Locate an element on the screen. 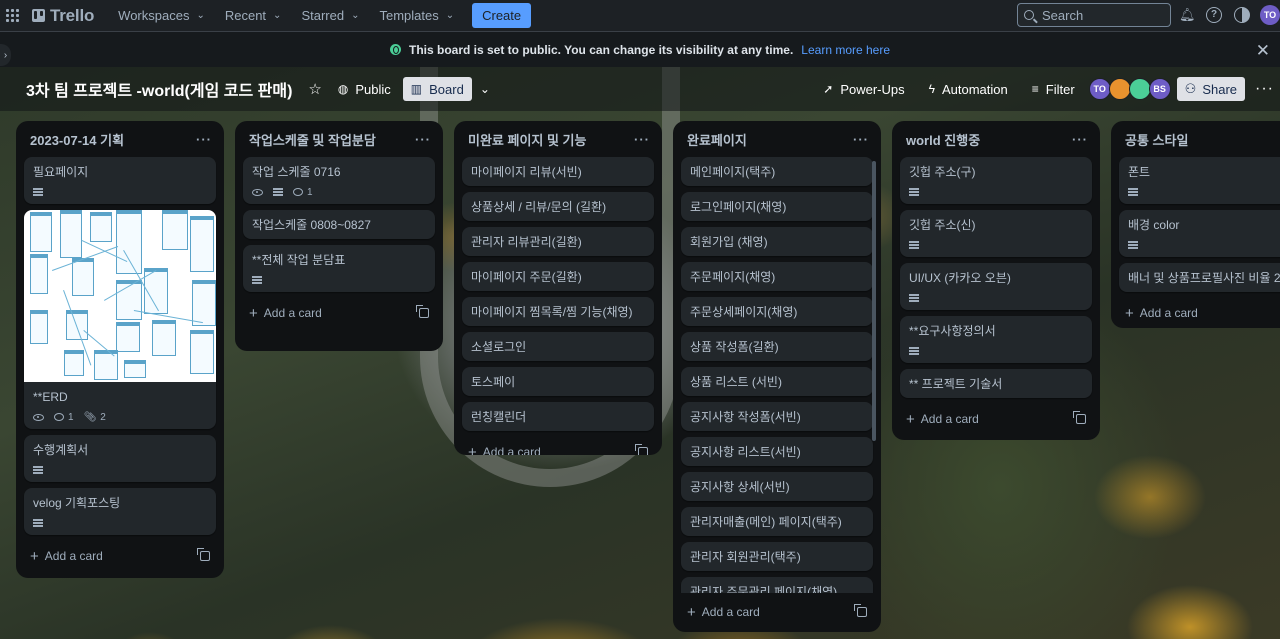 This screenshot has width=1280, height=639. power-ups-button: ➚ Power-Ups is located at coordinates (863, 89).